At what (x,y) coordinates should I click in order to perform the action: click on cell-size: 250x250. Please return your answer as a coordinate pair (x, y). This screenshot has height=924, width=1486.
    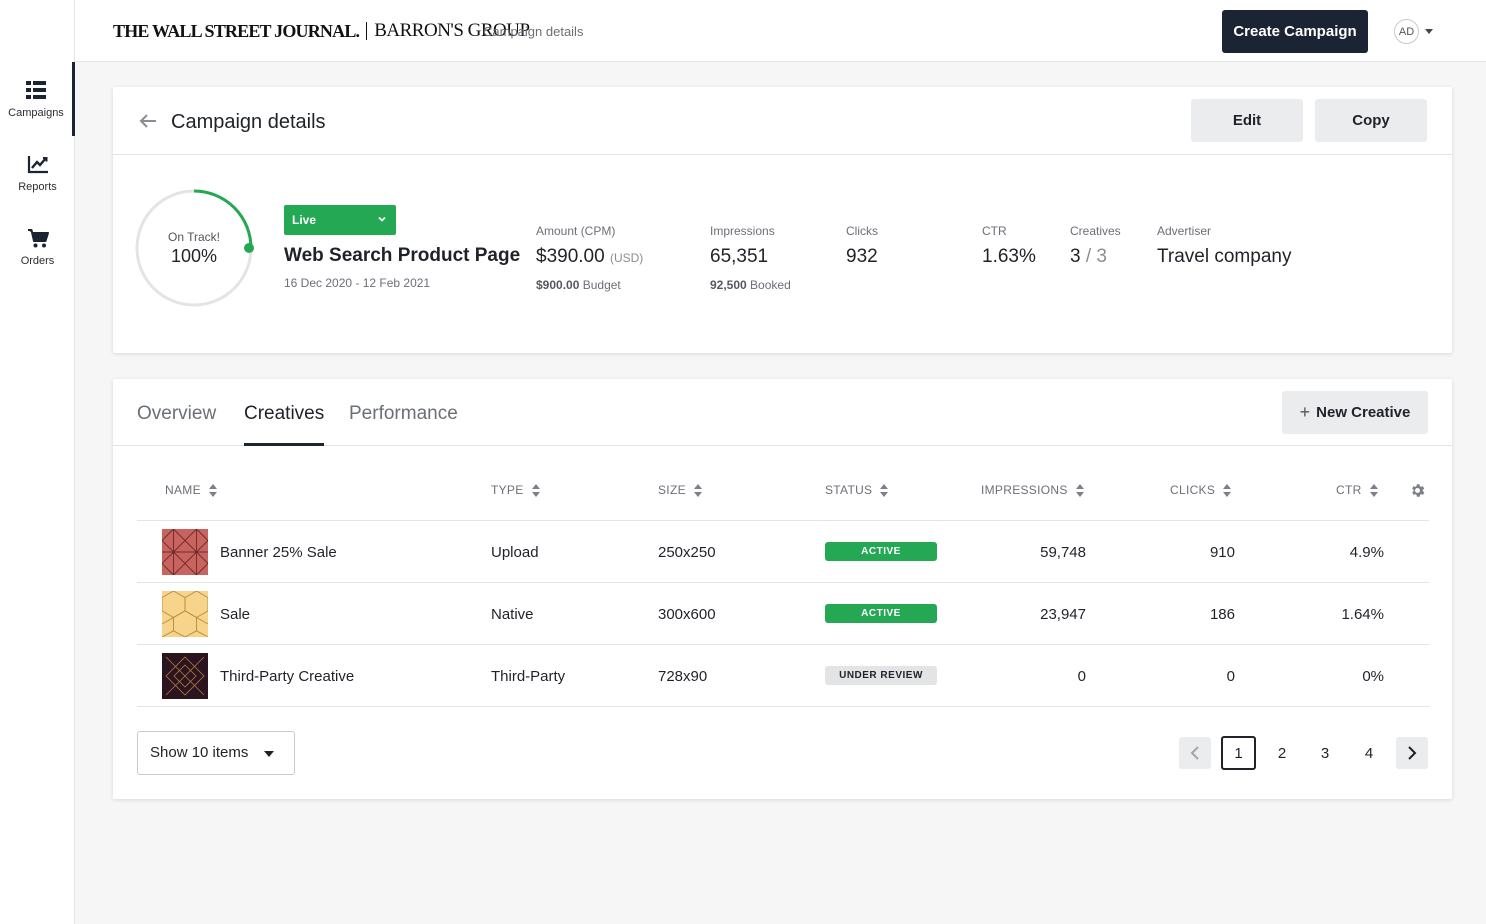
    Looking at the image, I should click on (687, 552).